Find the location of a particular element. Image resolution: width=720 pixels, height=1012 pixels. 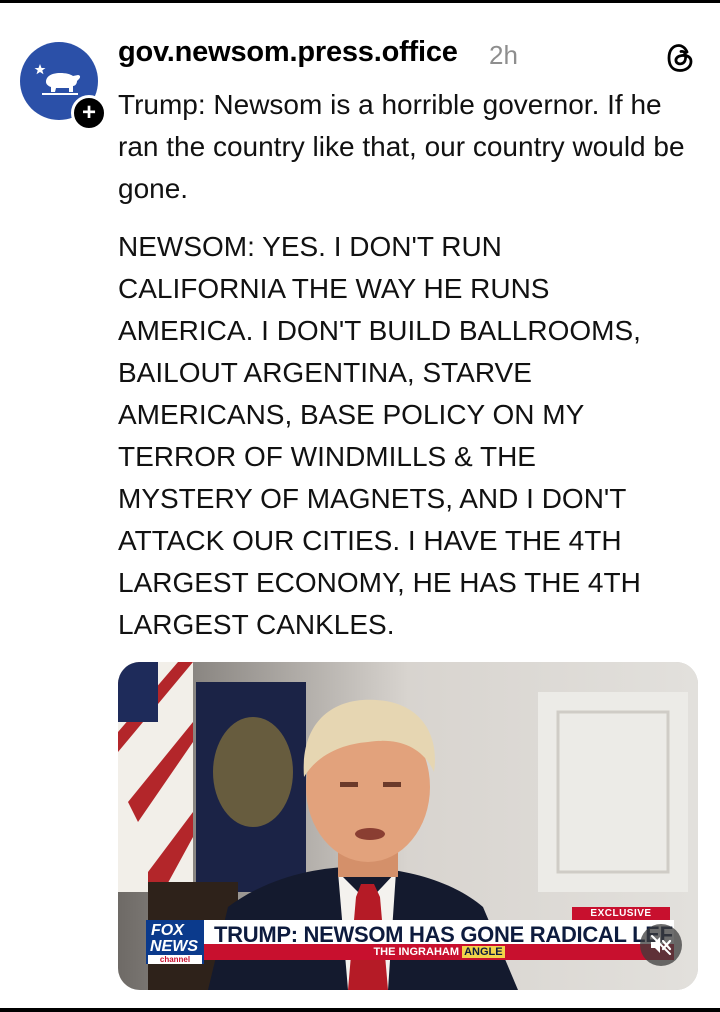

exclusive-banner: EXCLUSIVE is located at coordinates (621, 913).